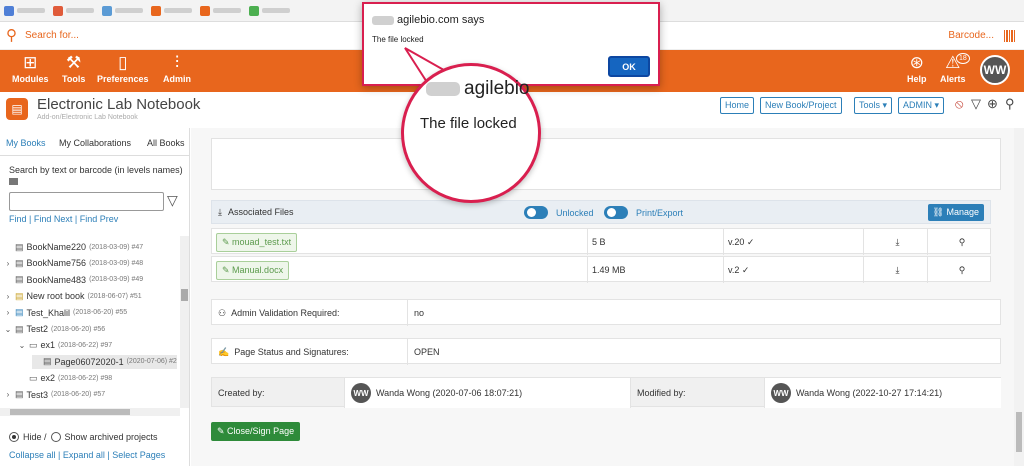  Describe the element at coordinates (497, 88) in the screenshot. I see `zoom-host-text: agilebio` at that location.